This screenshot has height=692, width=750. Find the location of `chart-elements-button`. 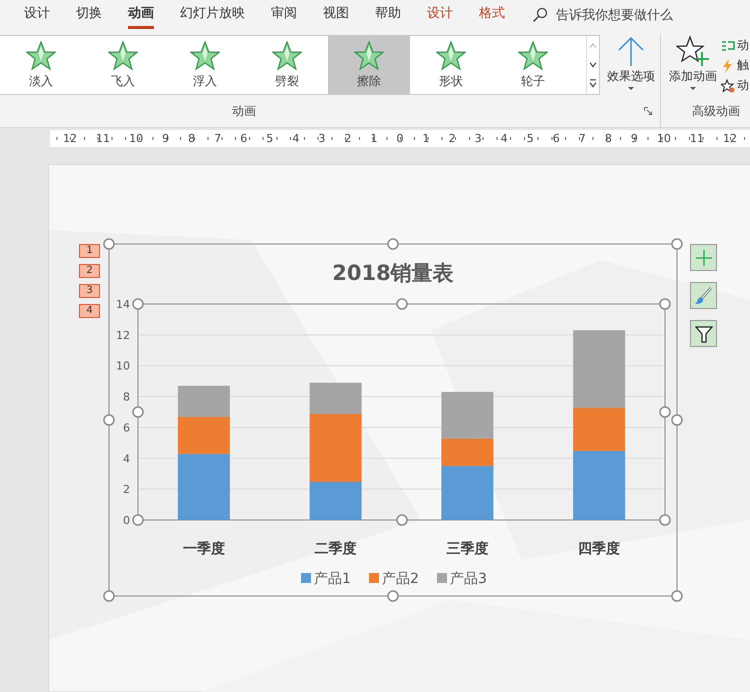

chart-elements-button is located at coordinates (703, 257).